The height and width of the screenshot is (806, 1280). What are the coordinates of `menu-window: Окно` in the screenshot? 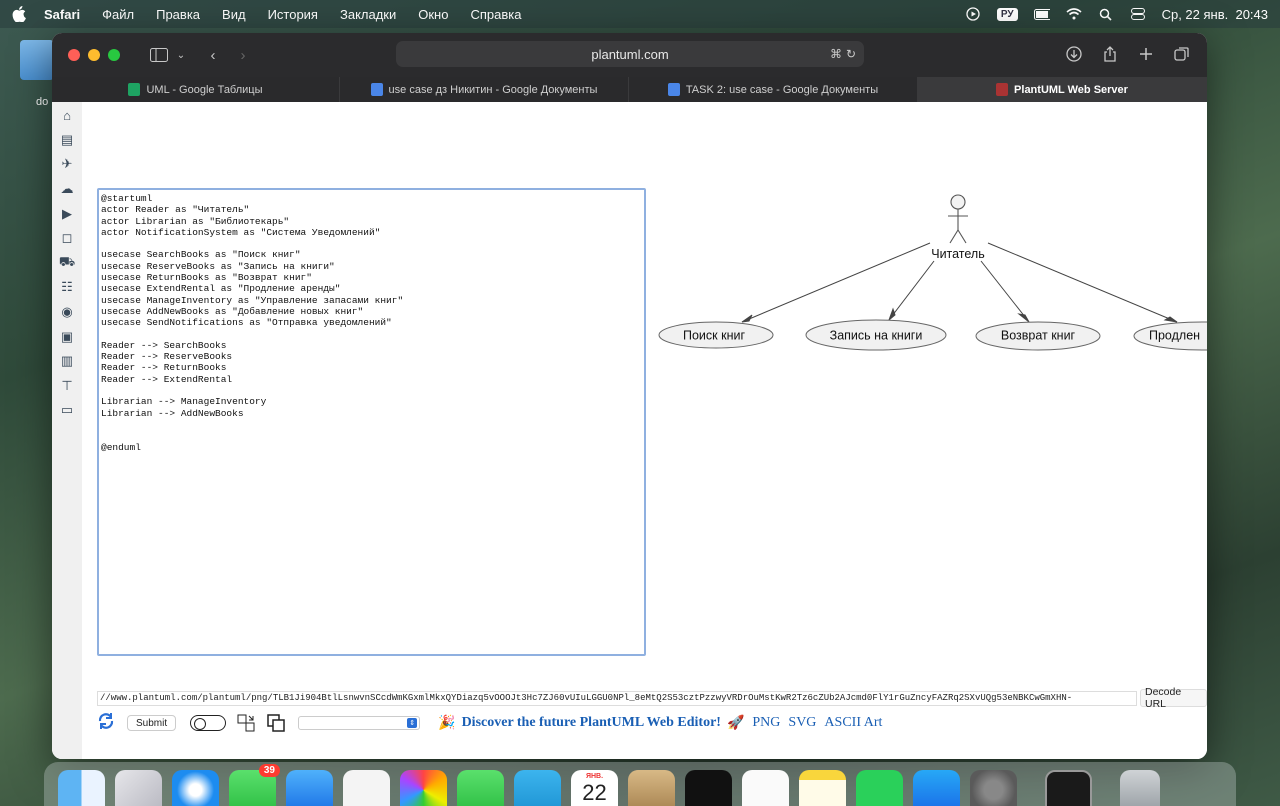 It's located at (433, 14).